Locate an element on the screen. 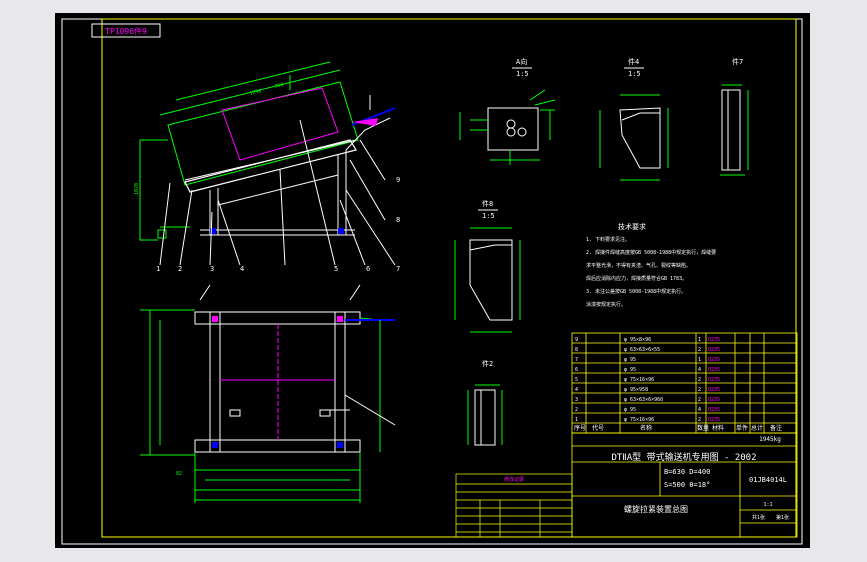  notes-line-6: 涂漆按规定执行。 is located at coordinates (606, 304).